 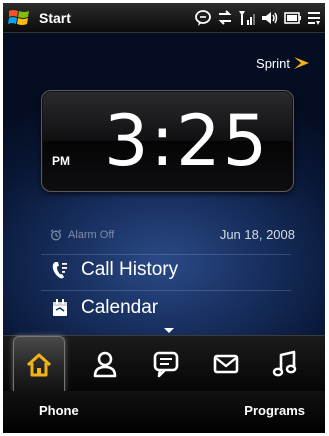 I want to click on tab-music, so click(x=285, y=364).